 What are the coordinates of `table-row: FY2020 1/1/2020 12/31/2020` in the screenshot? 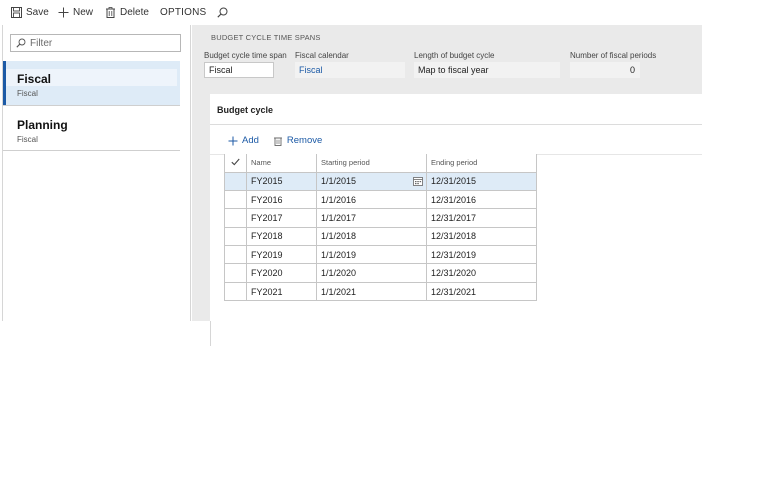 It's located at (380, 273).